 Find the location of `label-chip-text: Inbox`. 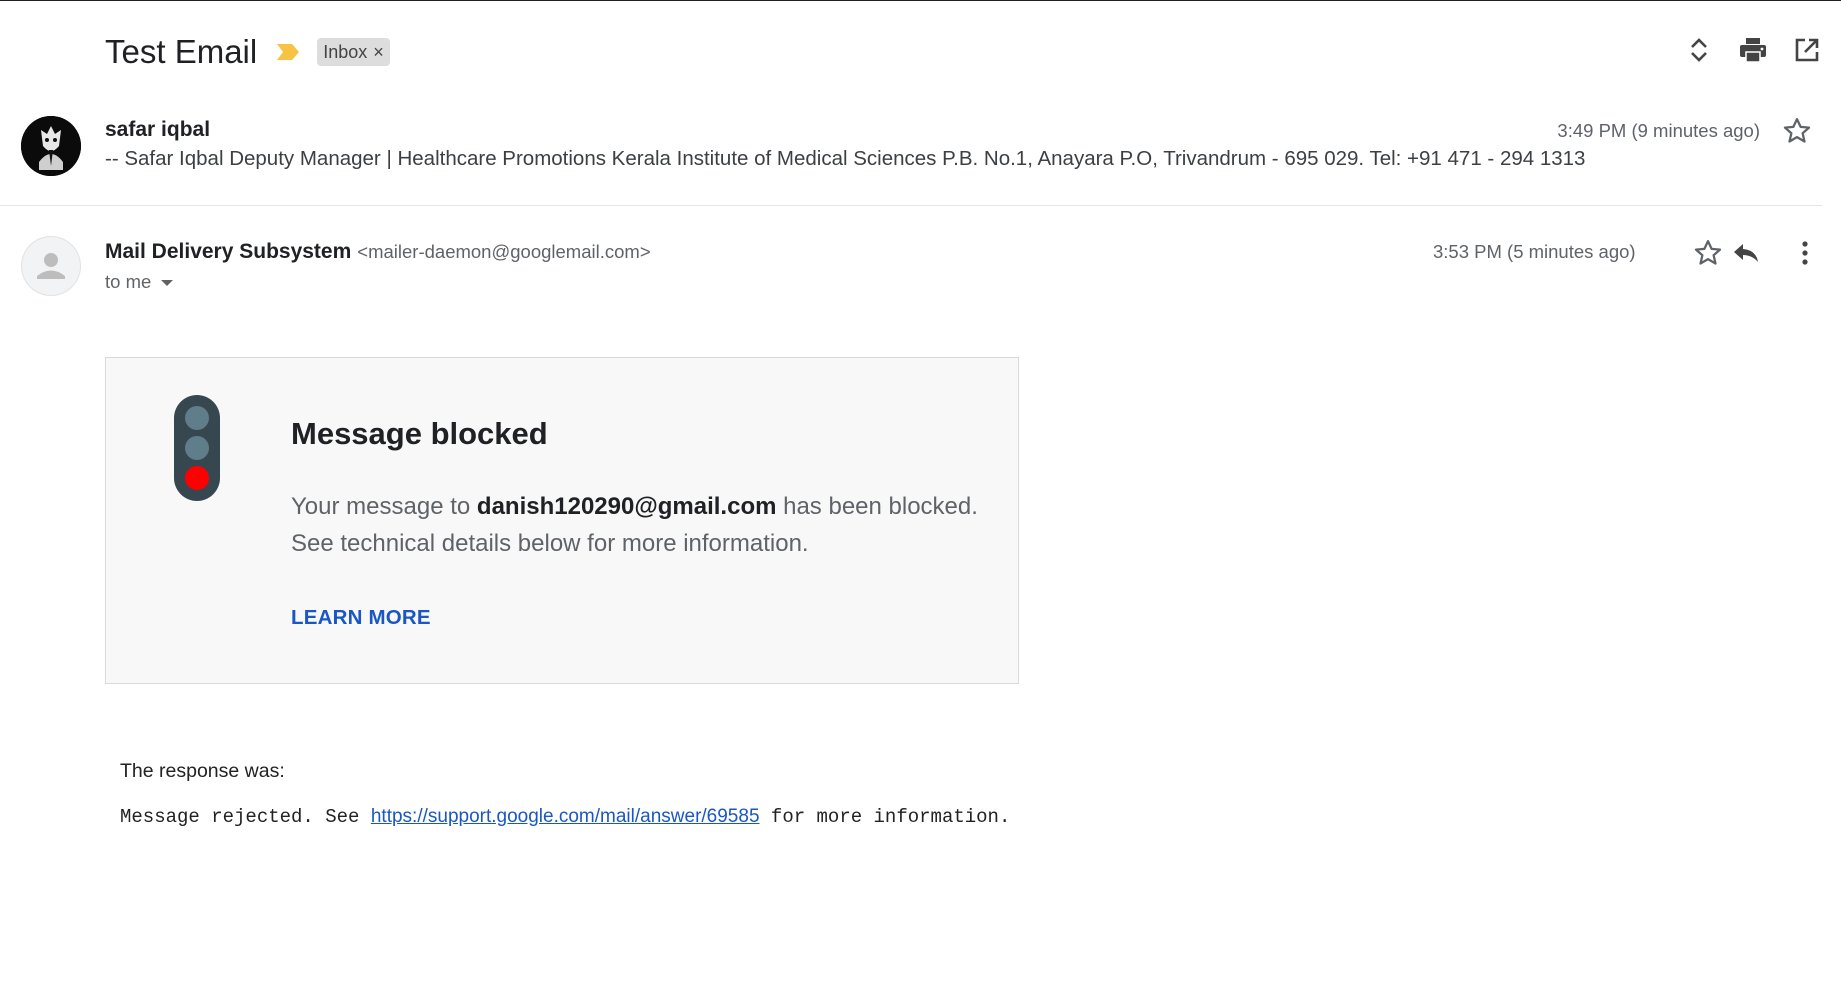

label-chip-text: Inbox is located at coordinates (345, 51).